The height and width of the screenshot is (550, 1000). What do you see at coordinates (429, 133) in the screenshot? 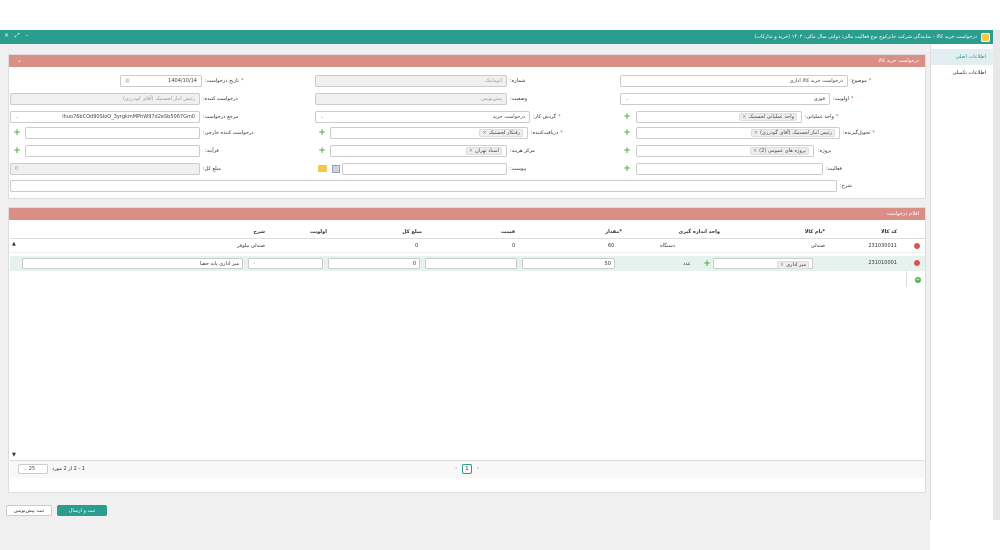
I see `recipient-select: رفتکار لجستیک ×` at bounding box center [429, 133].